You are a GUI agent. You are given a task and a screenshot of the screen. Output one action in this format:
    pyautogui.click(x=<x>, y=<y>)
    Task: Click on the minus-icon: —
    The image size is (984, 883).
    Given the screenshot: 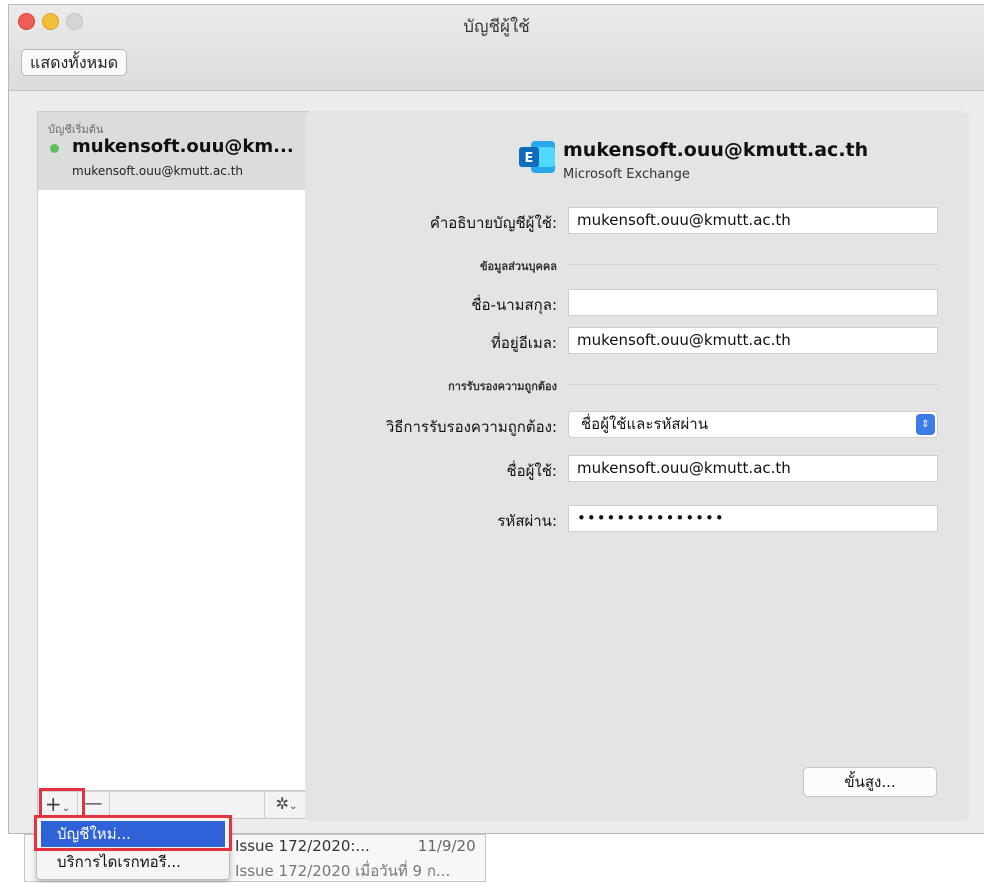 What is the action you would take?
    pyautogui.click(x=93, y=803)
    